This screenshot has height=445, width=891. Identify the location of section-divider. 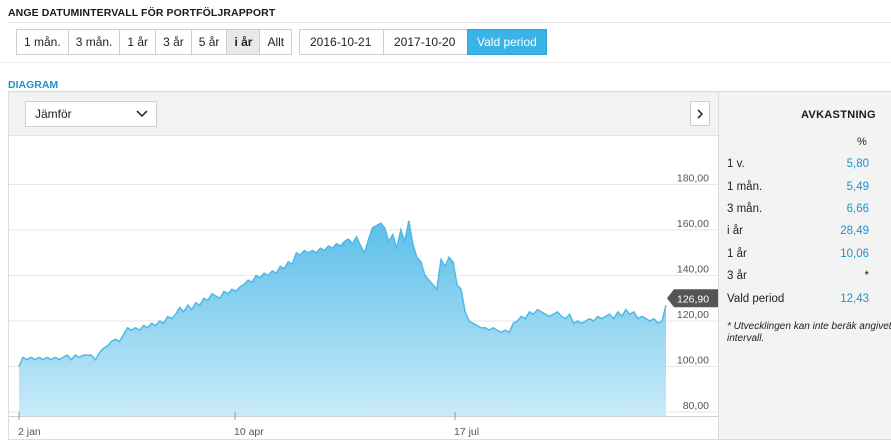
(449, 22).